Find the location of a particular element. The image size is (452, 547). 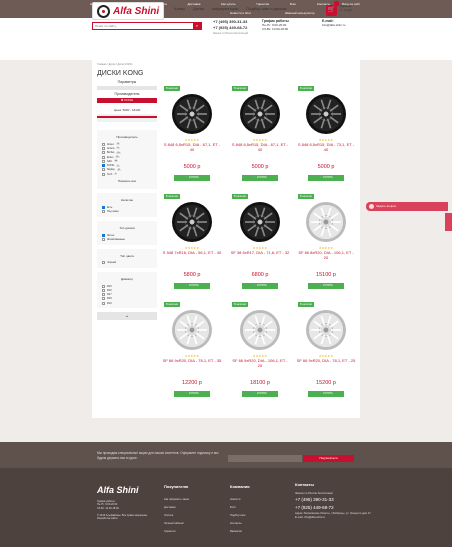

phone-2: +7 (925) 449-68-72 is located at coordinates (230, 27).